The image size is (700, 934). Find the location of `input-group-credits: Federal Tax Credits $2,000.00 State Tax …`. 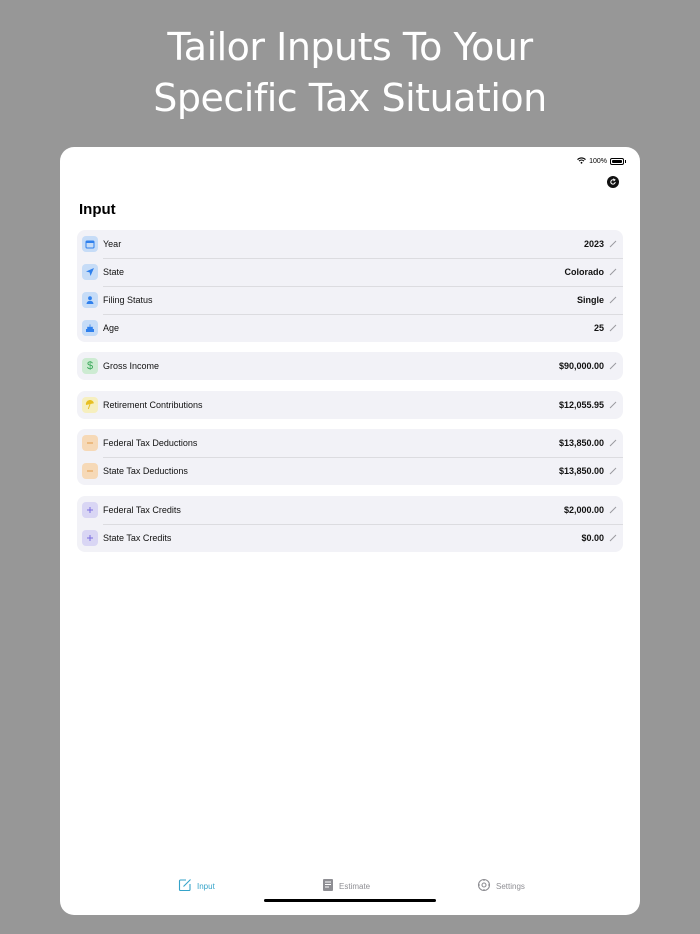

input-group-credits: Federal Tax Credits $2,000.00 State Tax … is located at coordinates (350, 524).